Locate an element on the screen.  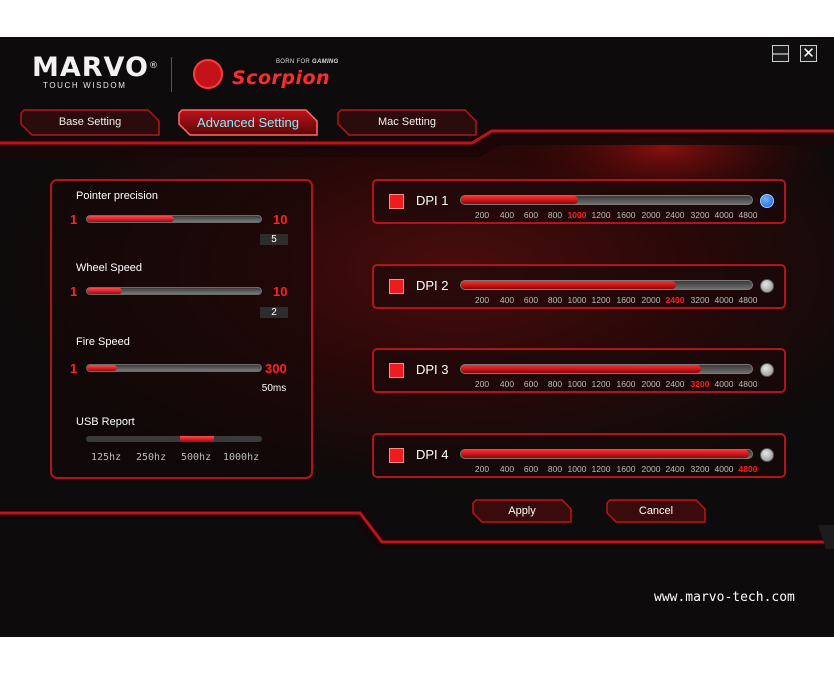
dpi-1-checkbox is located at coordinates (396, 201).